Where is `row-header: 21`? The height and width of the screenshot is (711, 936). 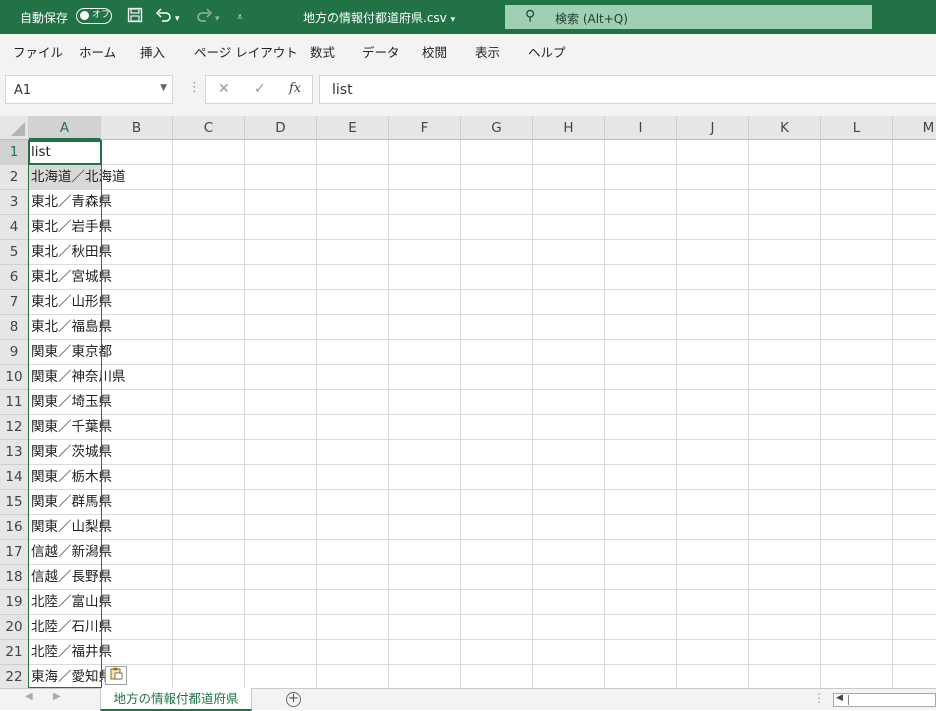
row-header: 21 is located at coordinates (14, 652).